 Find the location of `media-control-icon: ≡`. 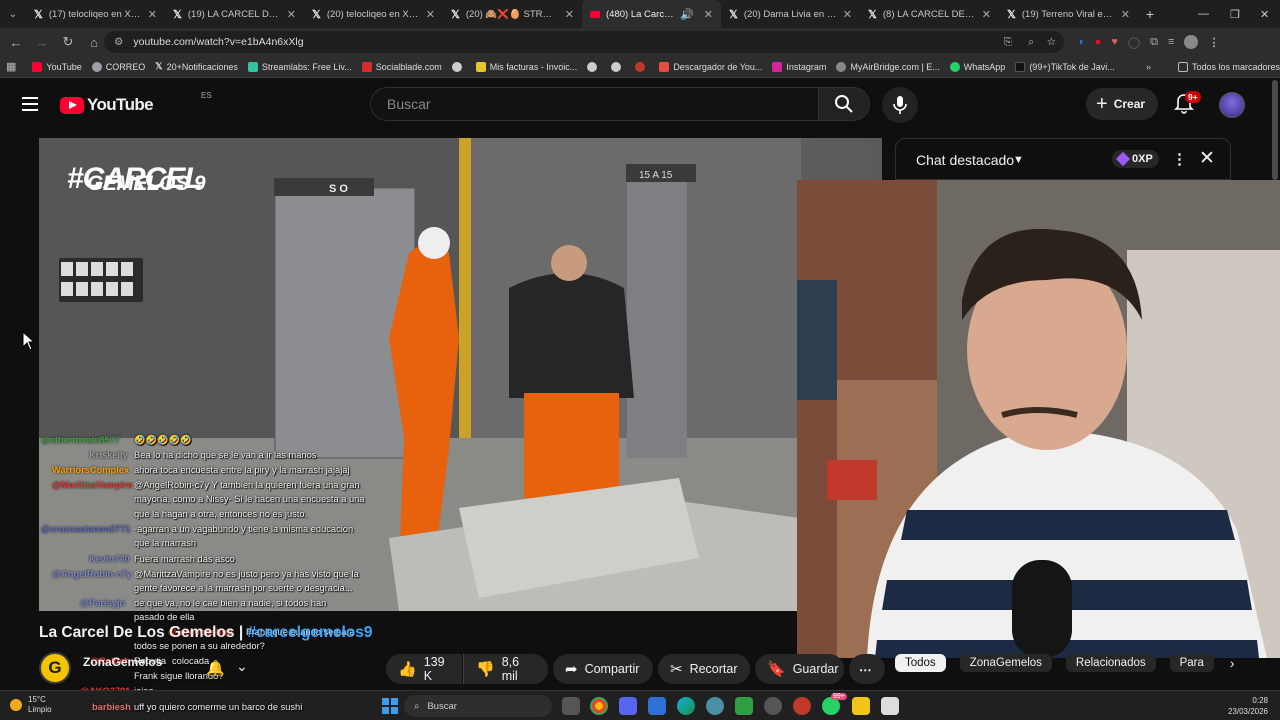

media-control-icon: ≡ is located at coordinates (1171, 42).